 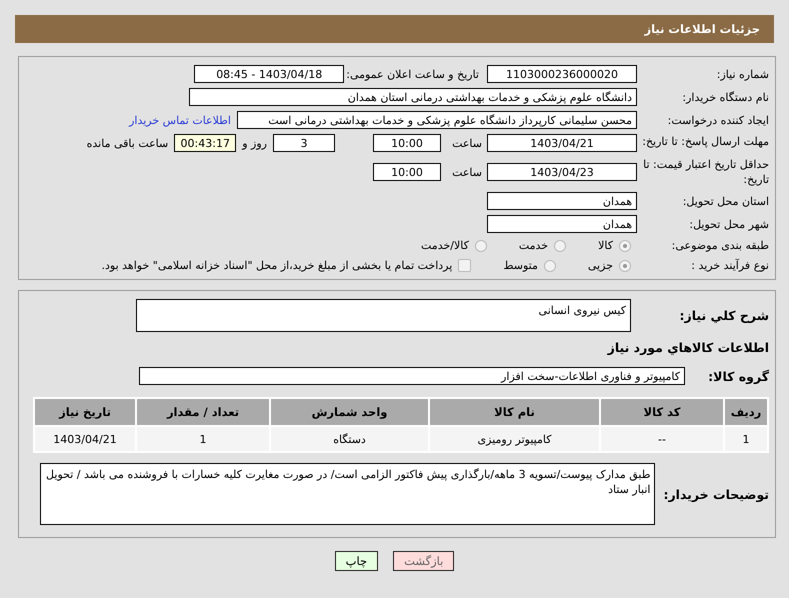 What do you see at coordinates (726, 201) in the screenshot?
I see `field-label: استان محل تحویل:` at bounding box center [726, 201].